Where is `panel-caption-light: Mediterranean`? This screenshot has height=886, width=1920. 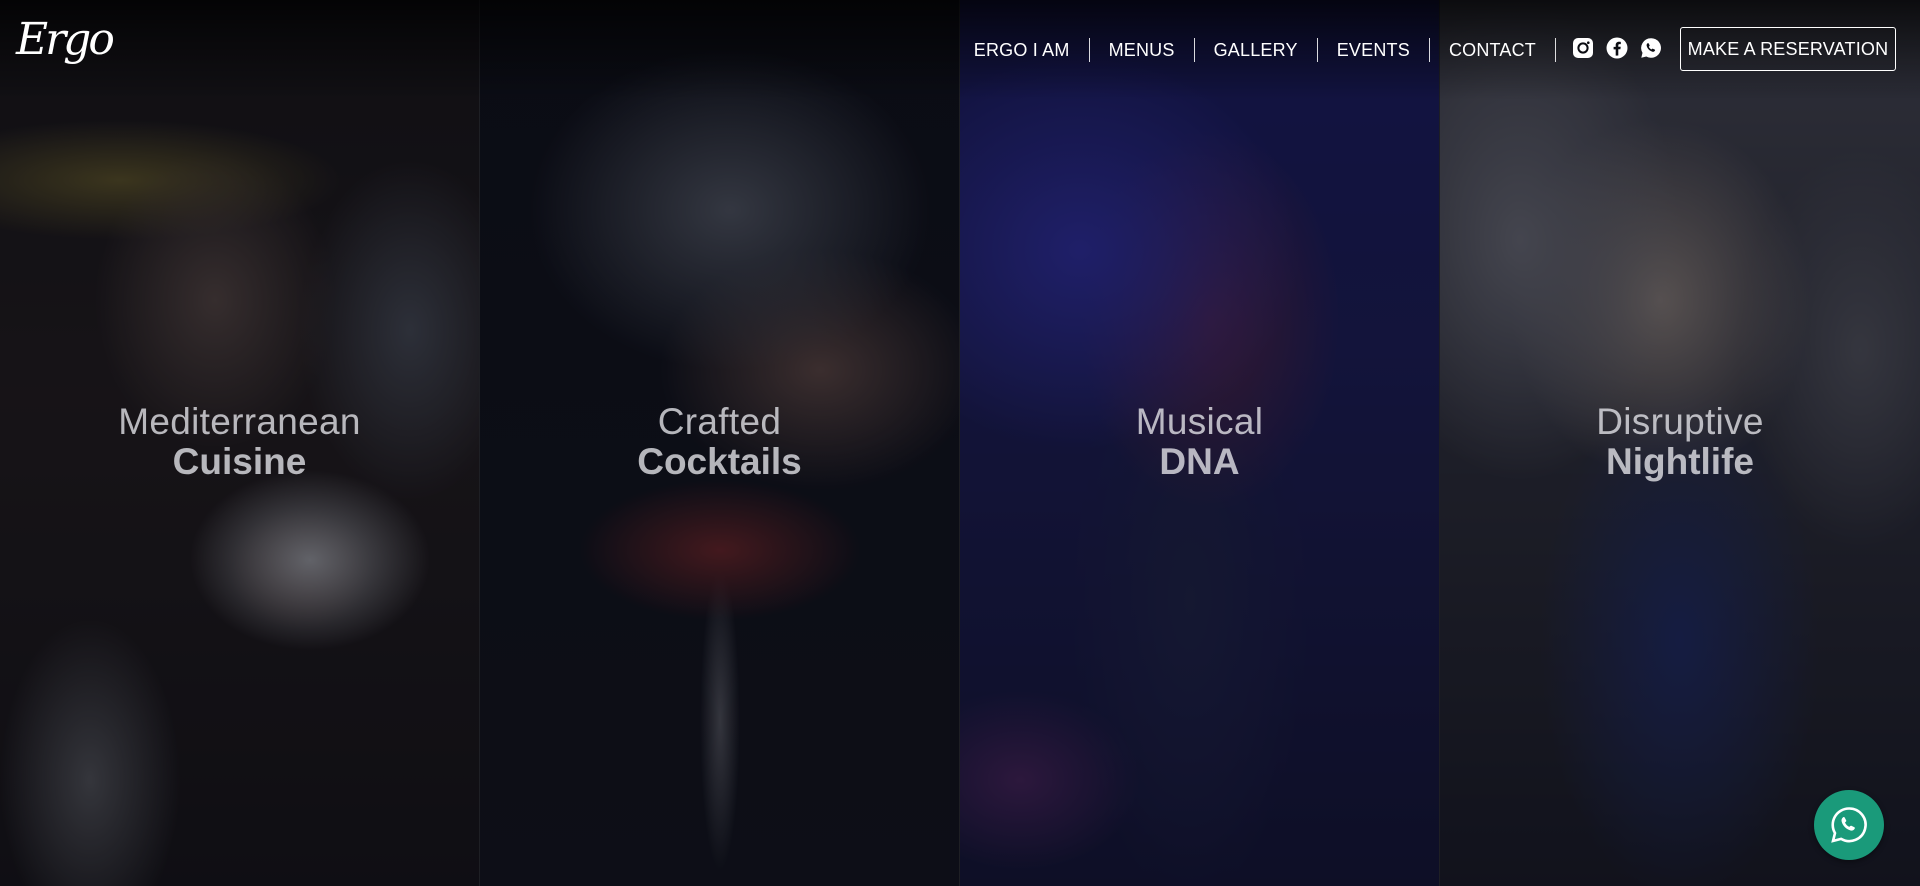 panel-caption-light: Mediterranean is located at coordinates (239, 421).